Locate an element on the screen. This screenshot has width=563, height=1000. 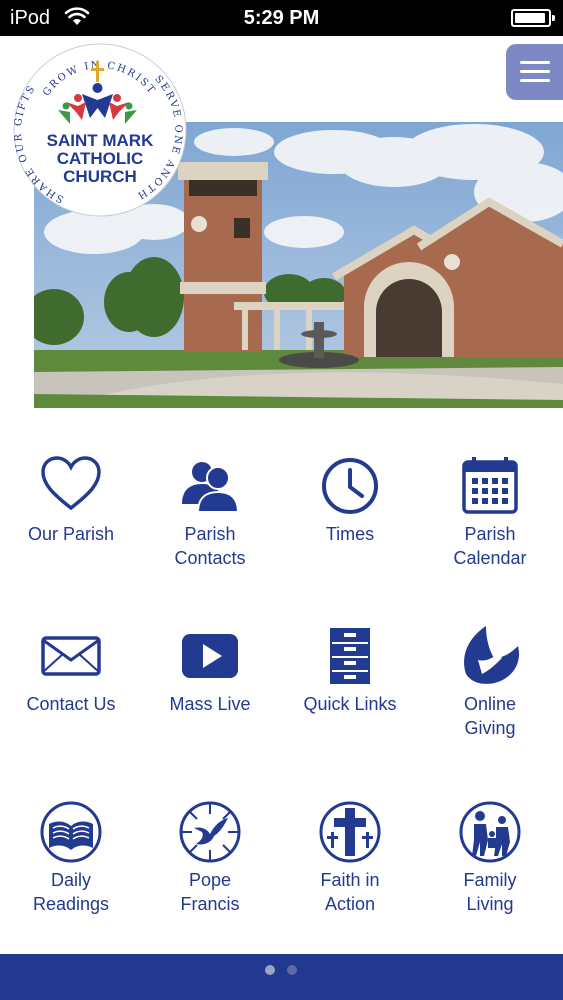
tile-label: Family is located at coordinates (490, 880).